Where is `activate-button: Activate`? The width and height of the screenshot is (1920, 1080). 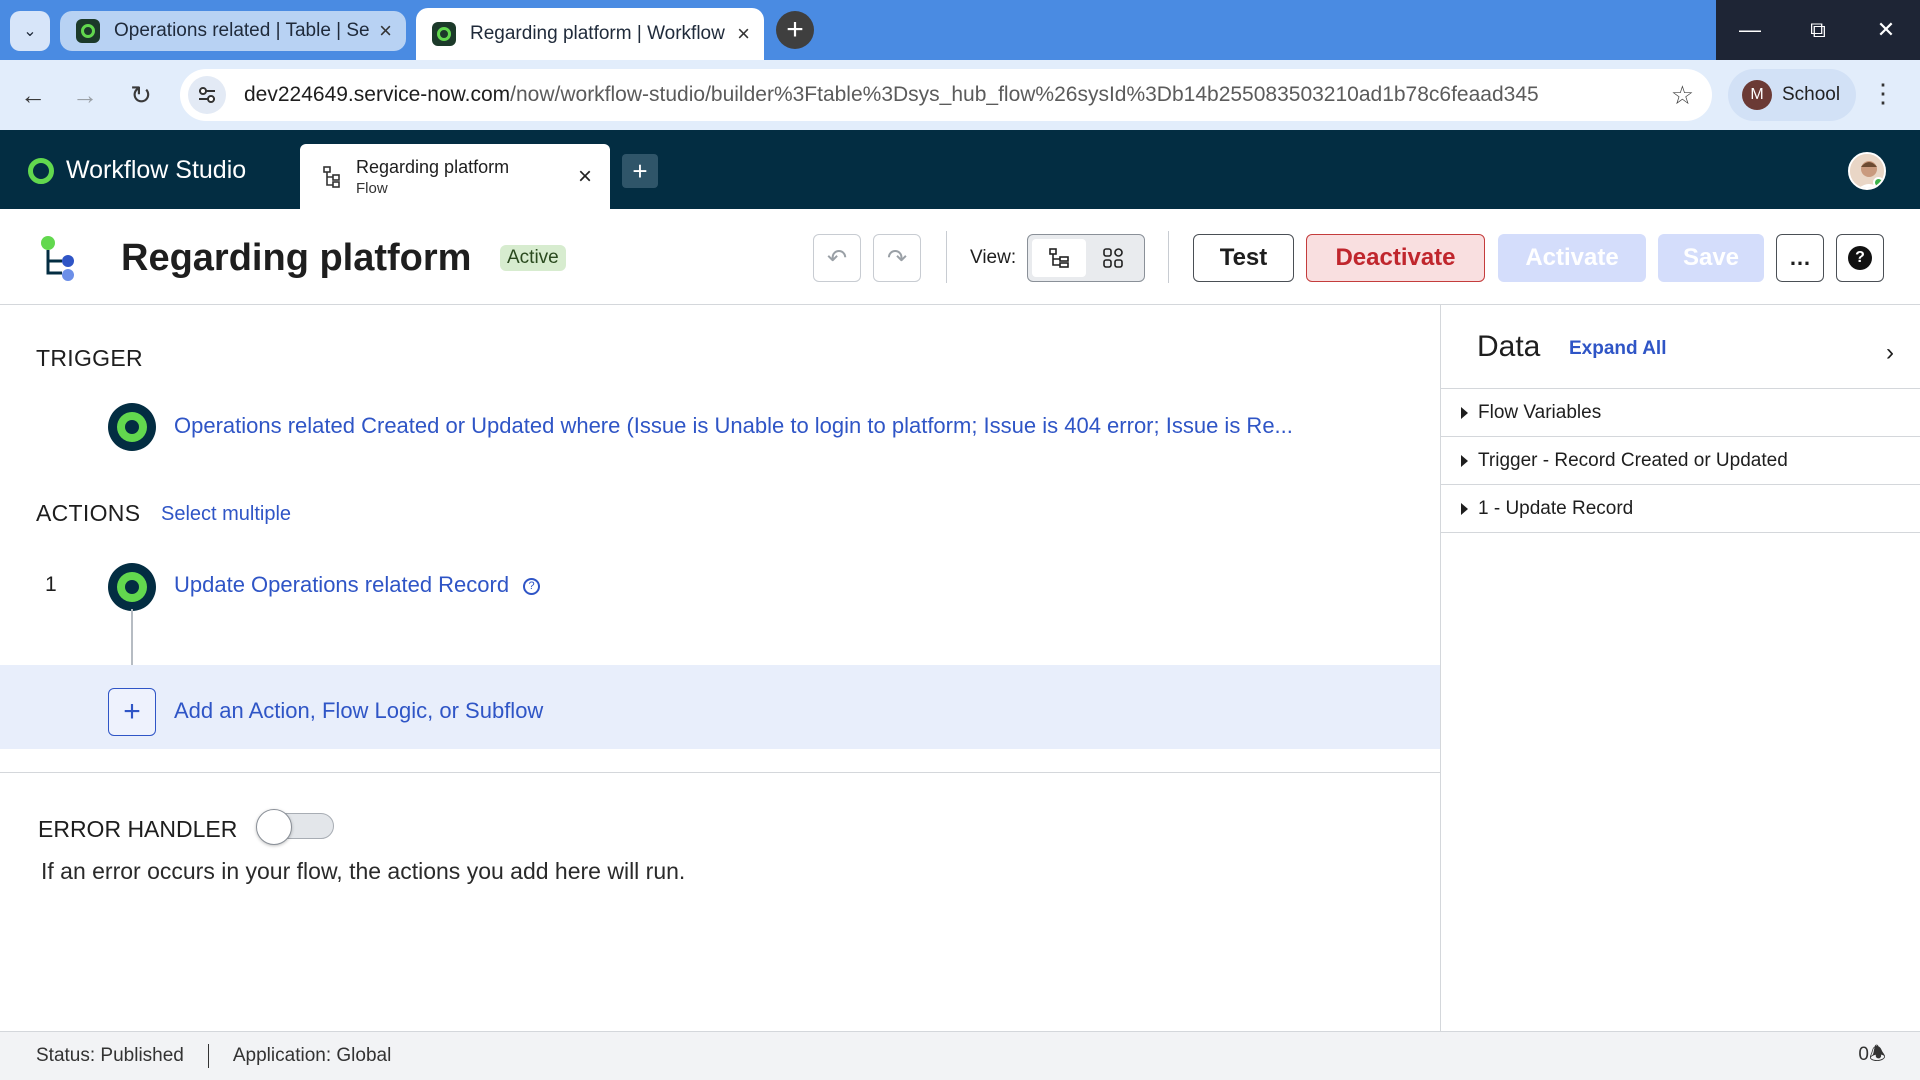 activate-button: Activate is located at coordinates (1572, 258).